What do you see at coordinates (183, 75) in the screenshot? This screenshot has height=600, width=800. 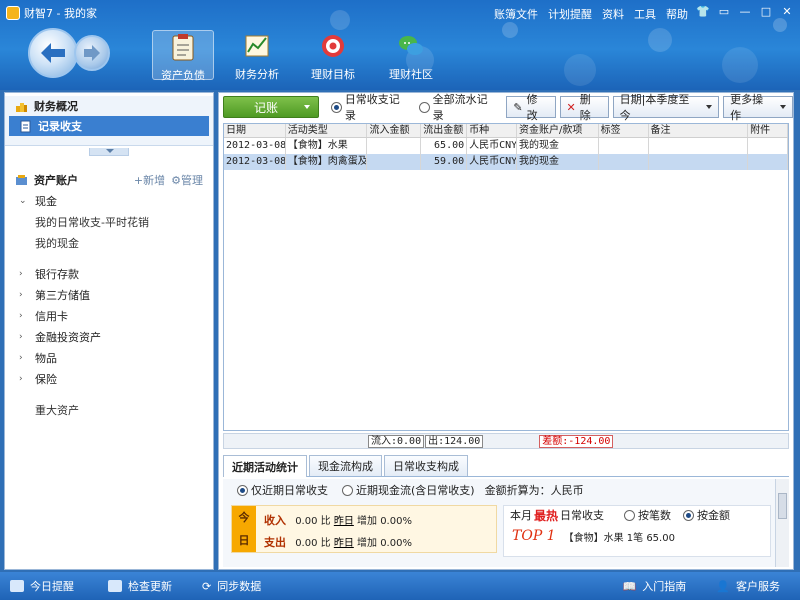 I see `tab-assets-label: 资产负债` at bounding box center [183, 75].